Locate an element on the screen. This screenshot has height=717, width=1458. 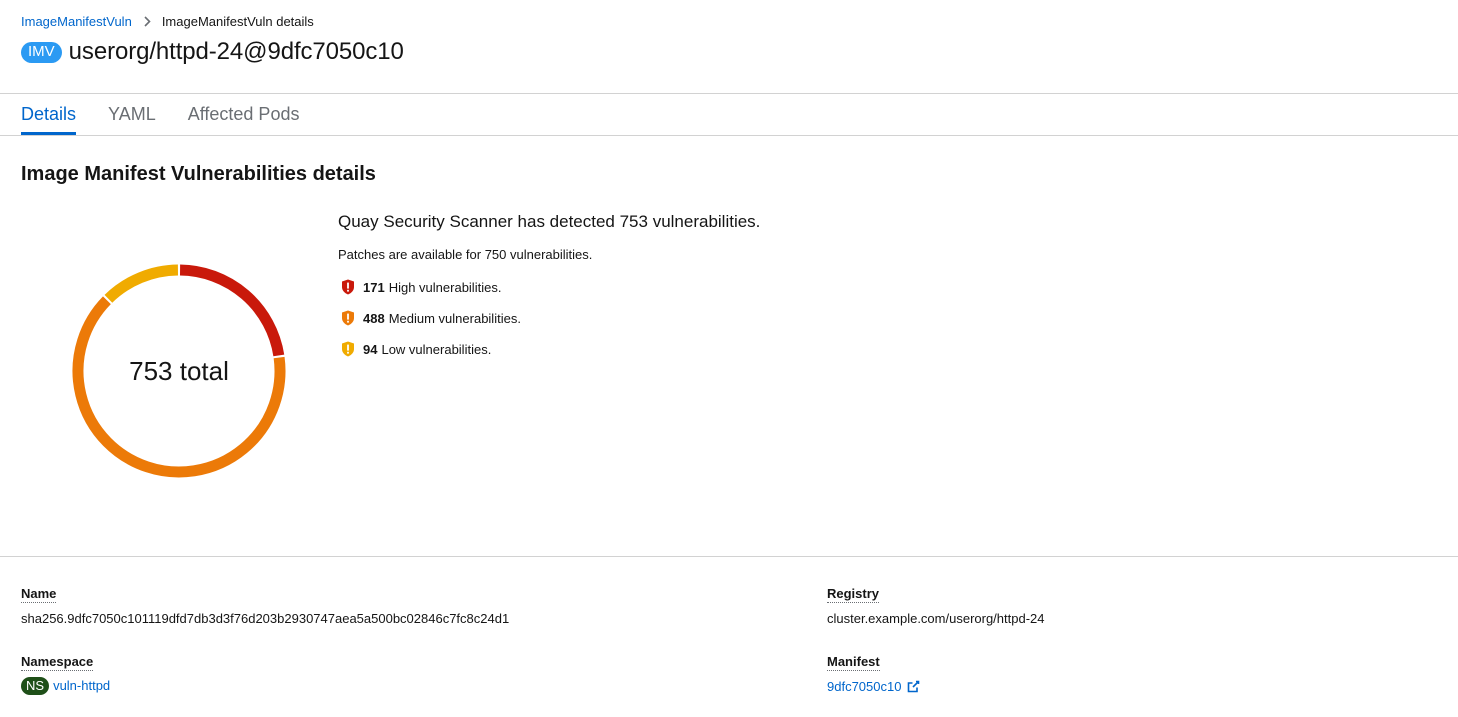
page-header: IMV userorg/httpd-24@9dfc7050c10 is located at coordinates (212, 52).